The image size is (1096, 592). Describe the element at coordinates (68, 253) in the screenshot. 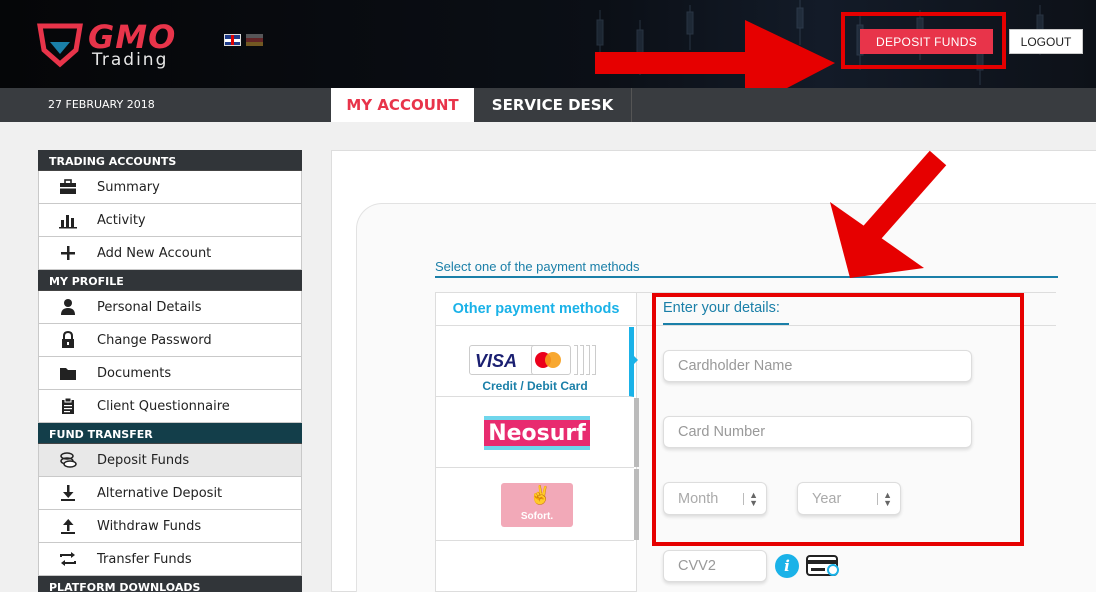

I see `plus-icon` at that location.